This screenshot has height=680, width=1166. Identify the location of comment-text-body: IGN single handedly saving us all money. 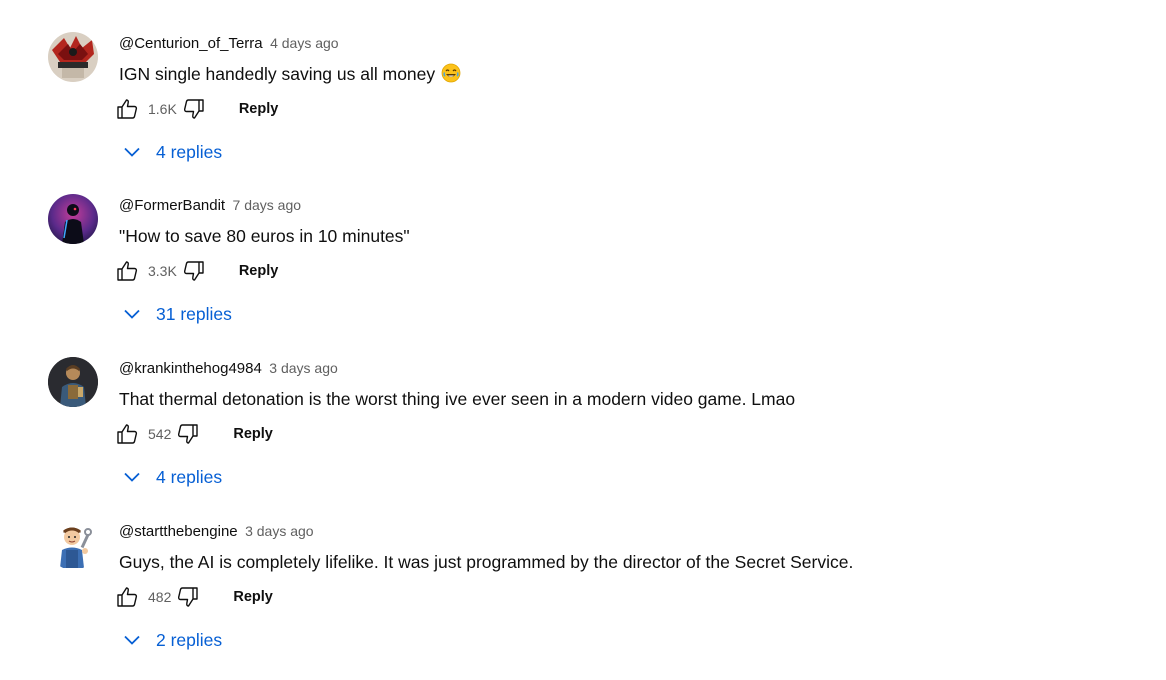
(277, 74).